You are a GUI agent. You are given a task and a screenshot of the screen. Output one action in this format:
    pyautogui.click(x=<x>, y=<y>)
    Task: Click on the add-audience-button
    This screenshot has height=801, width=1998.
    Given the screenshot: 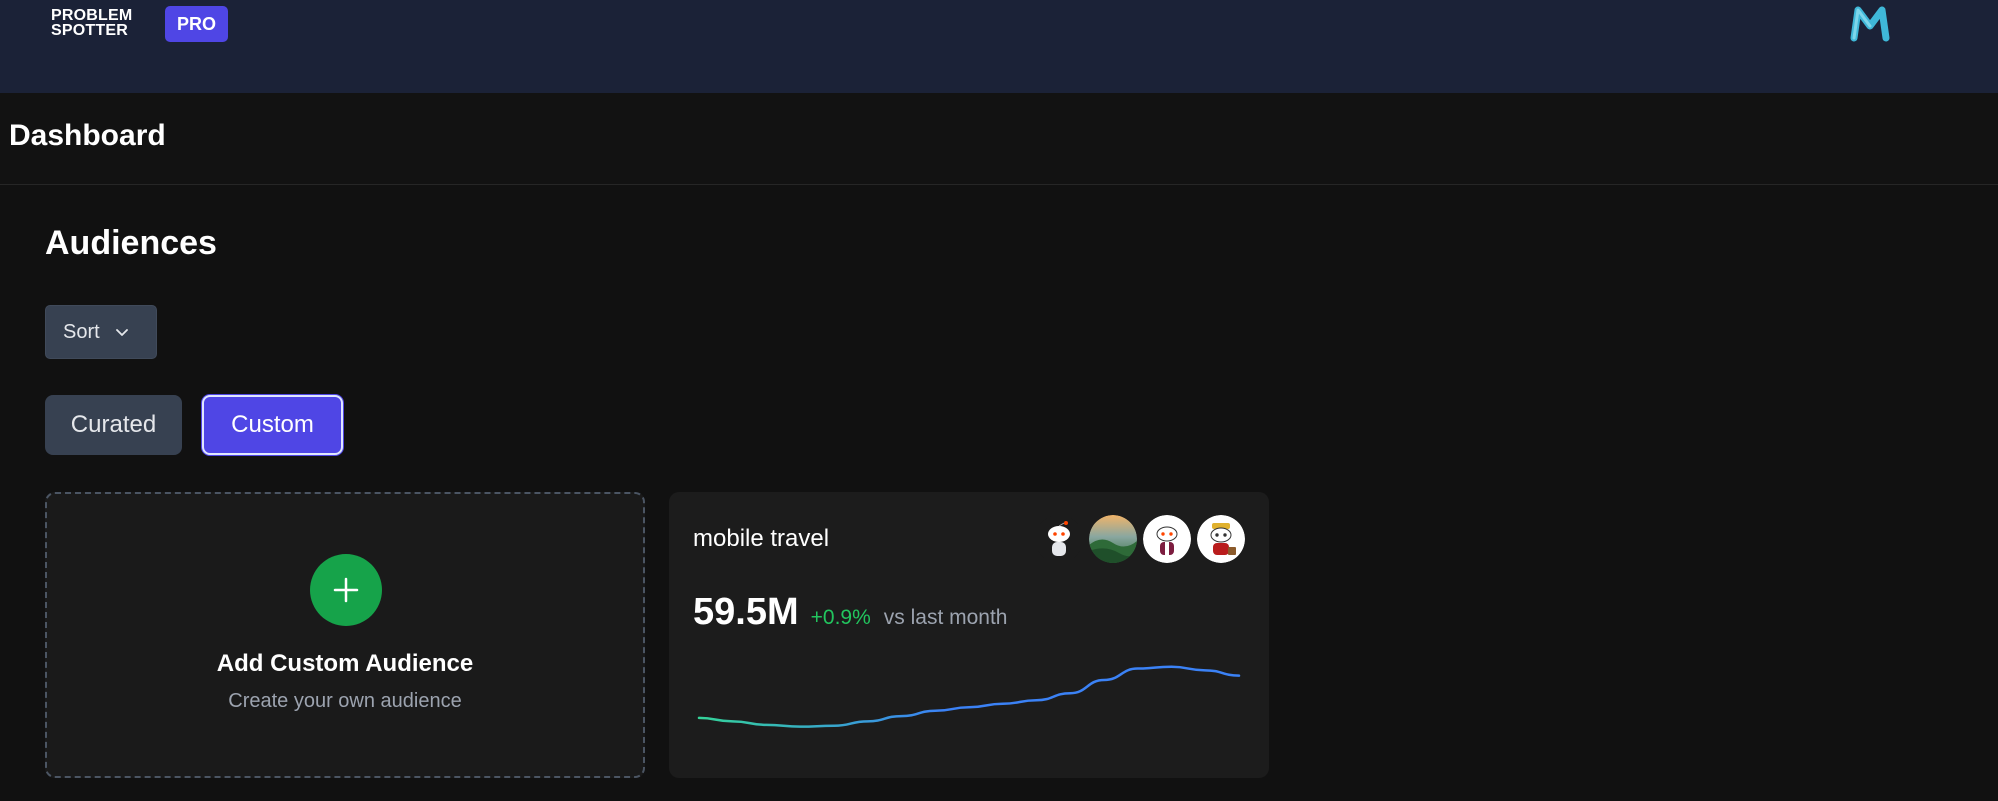 What is the action you would take?
    pyautogui.click(x=346, y=590)
    